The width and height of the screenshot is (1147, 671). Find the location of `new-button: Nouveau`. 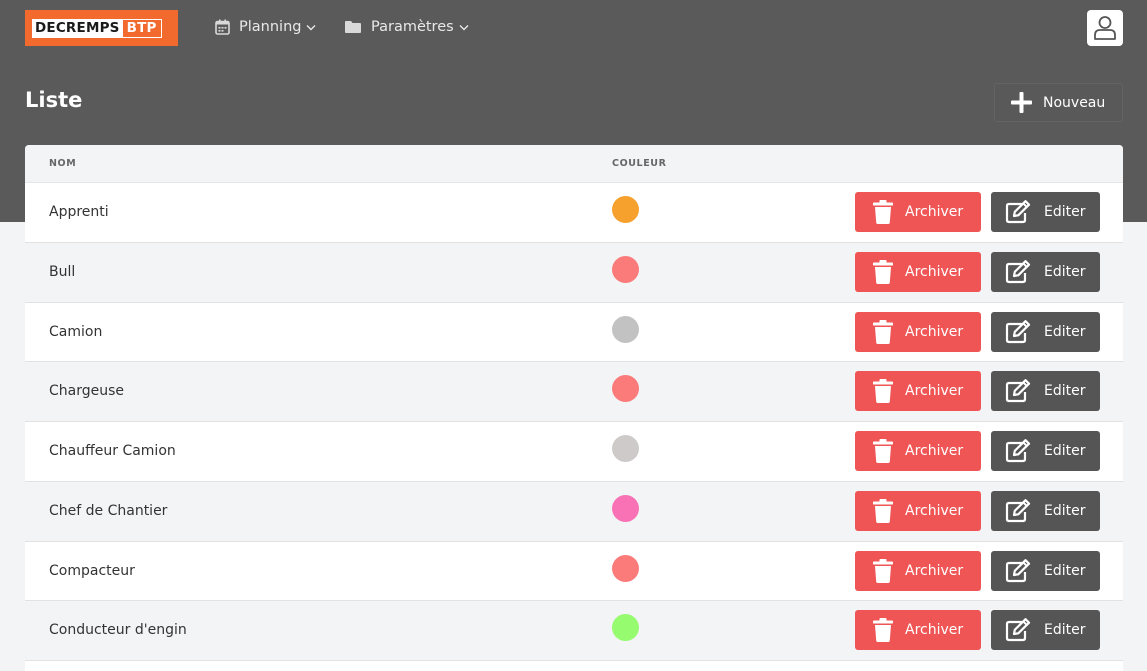

new-button: Nouveau is located at coordinates (1058, 102).